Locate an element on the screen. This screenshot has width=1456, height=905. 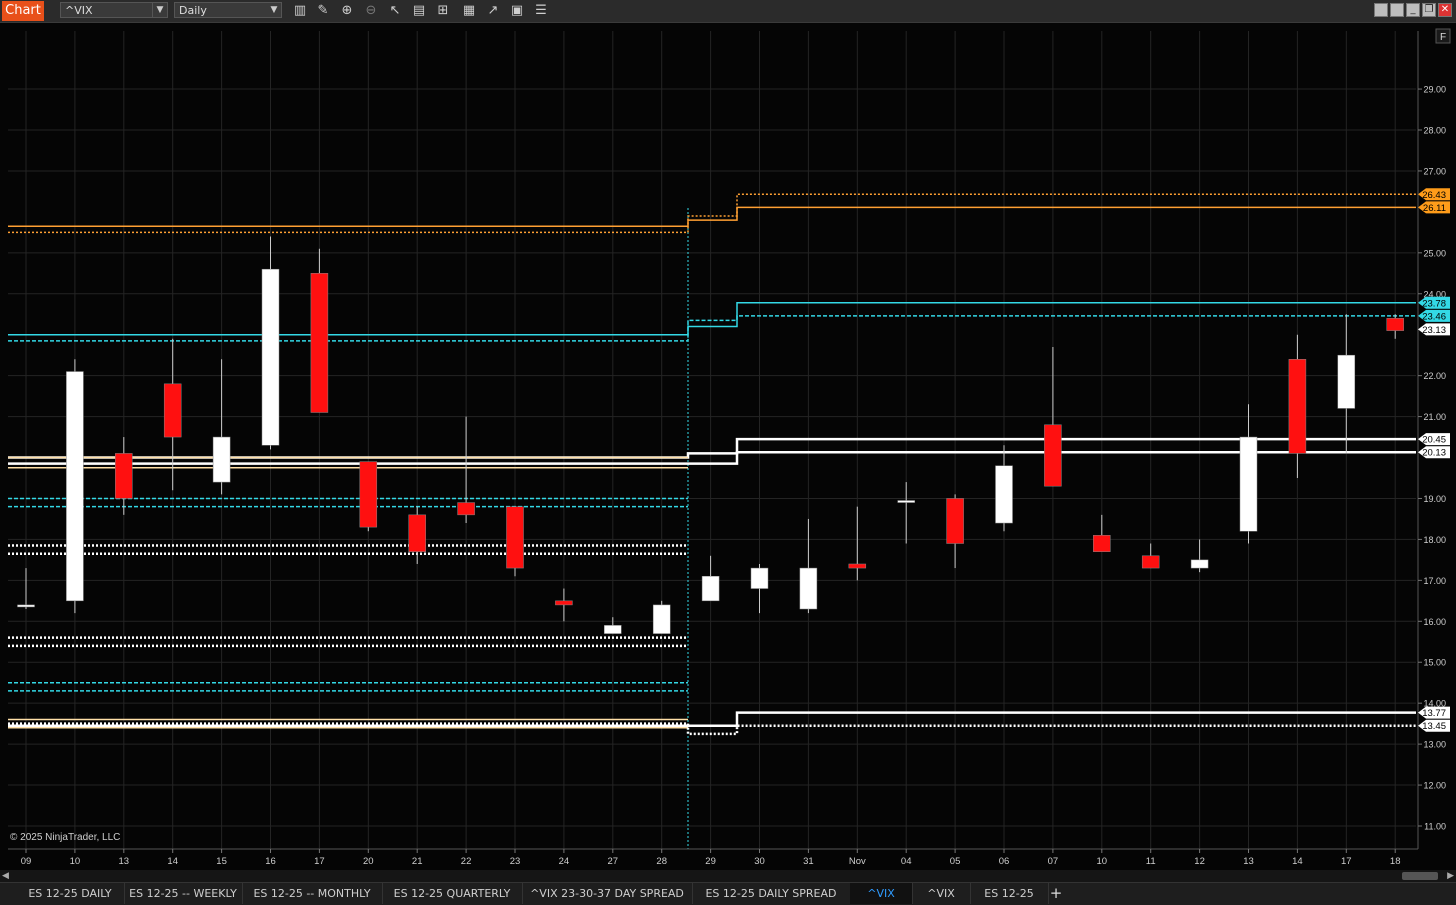
scroll-right-icon: ▶ is located at coordinates (1450, 876).